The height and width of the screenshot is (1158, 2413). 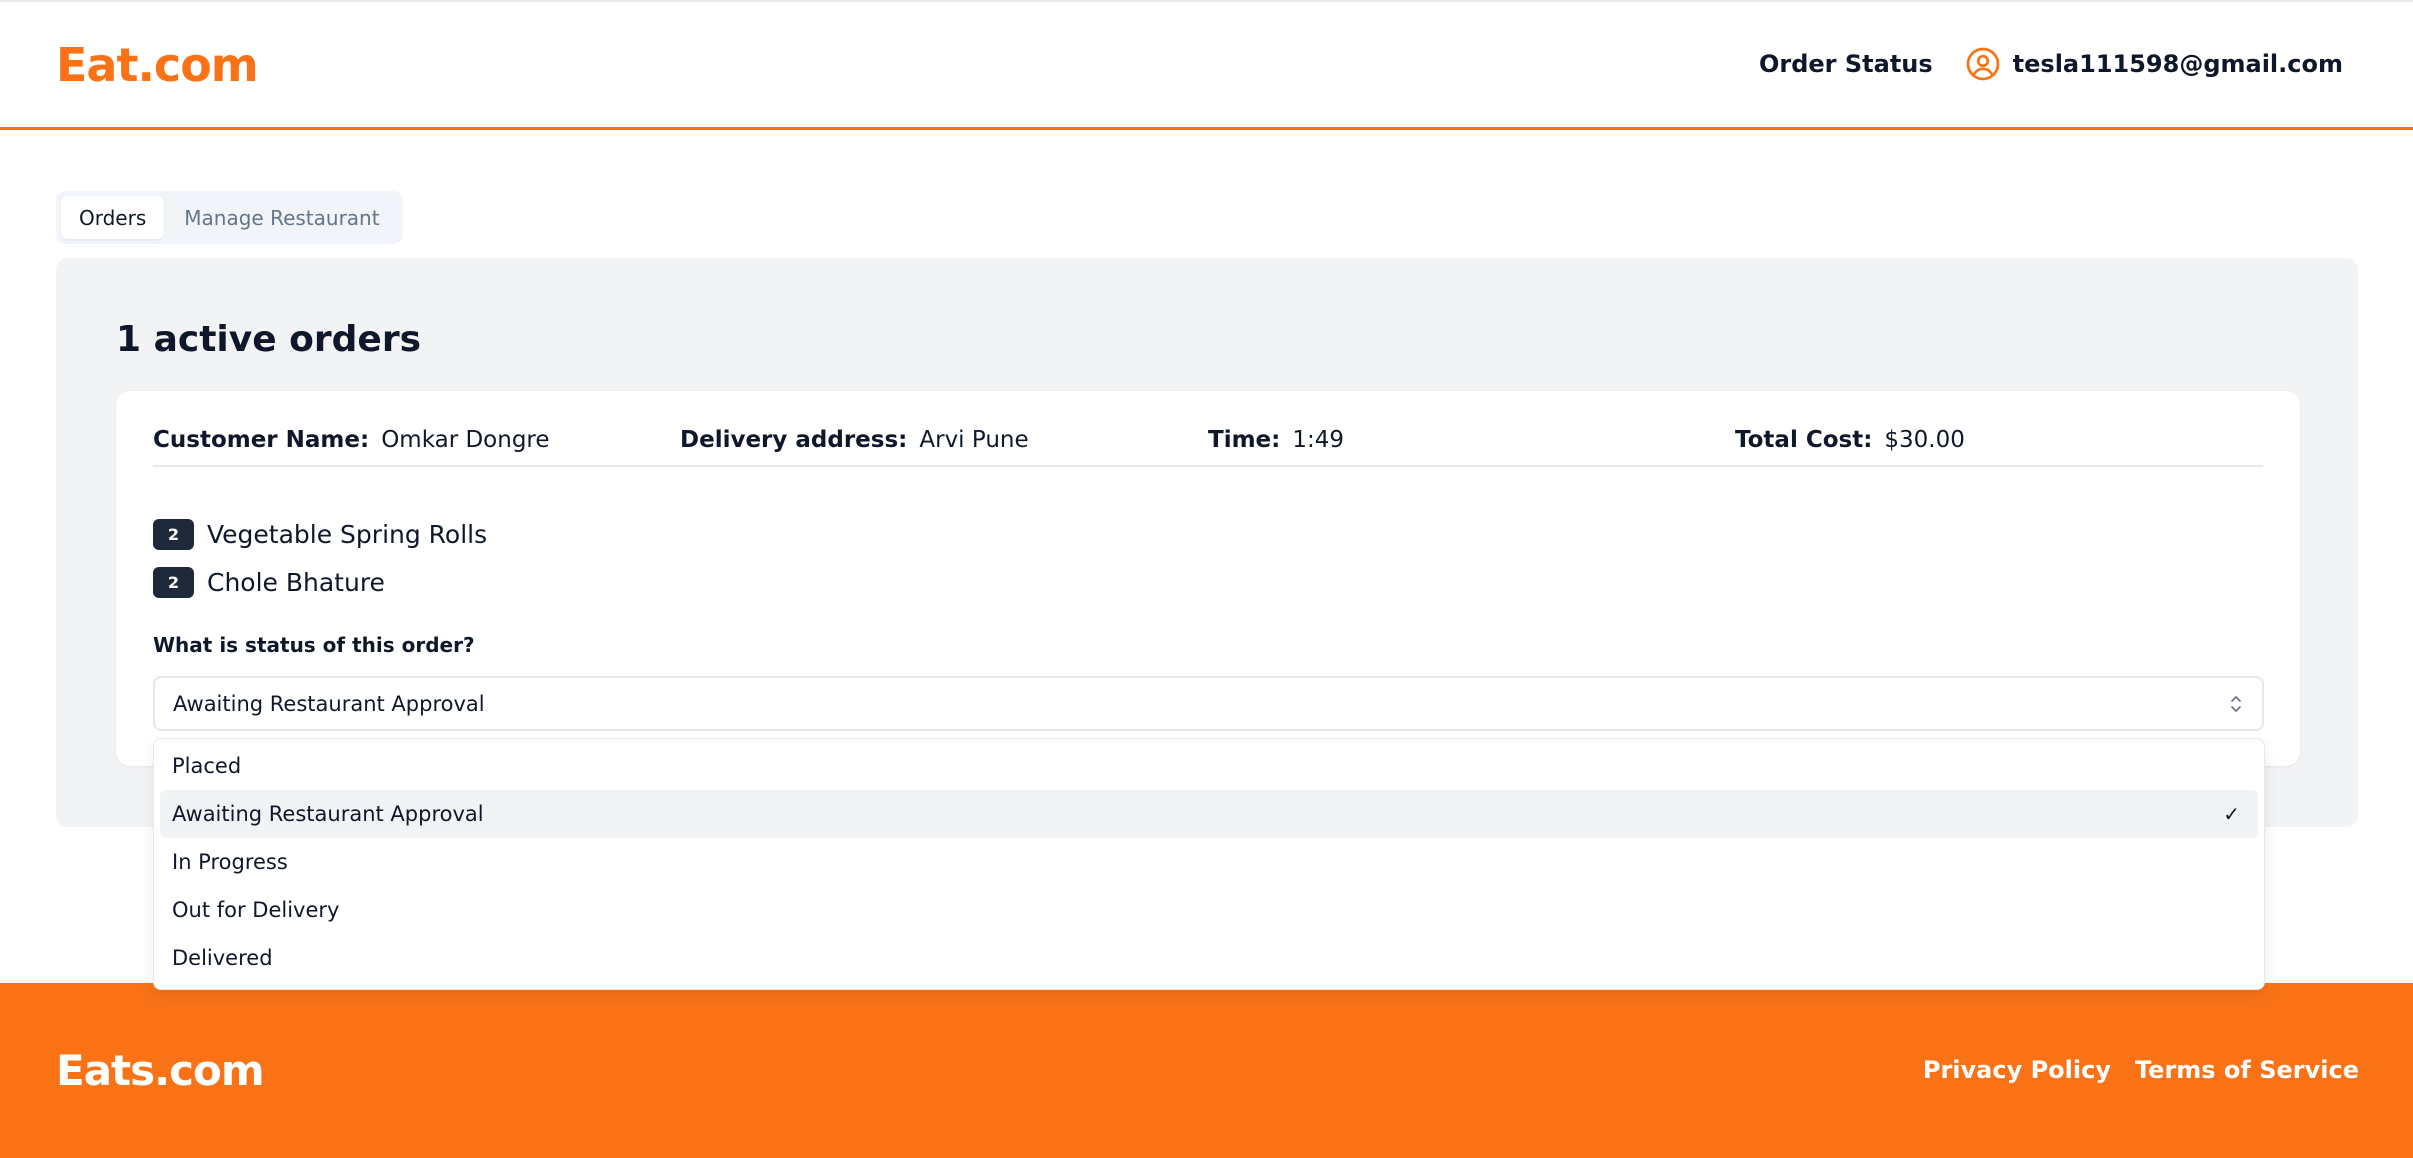 I want to click on delivery-address-label: Delivery address:, so click(x=794, y=440).